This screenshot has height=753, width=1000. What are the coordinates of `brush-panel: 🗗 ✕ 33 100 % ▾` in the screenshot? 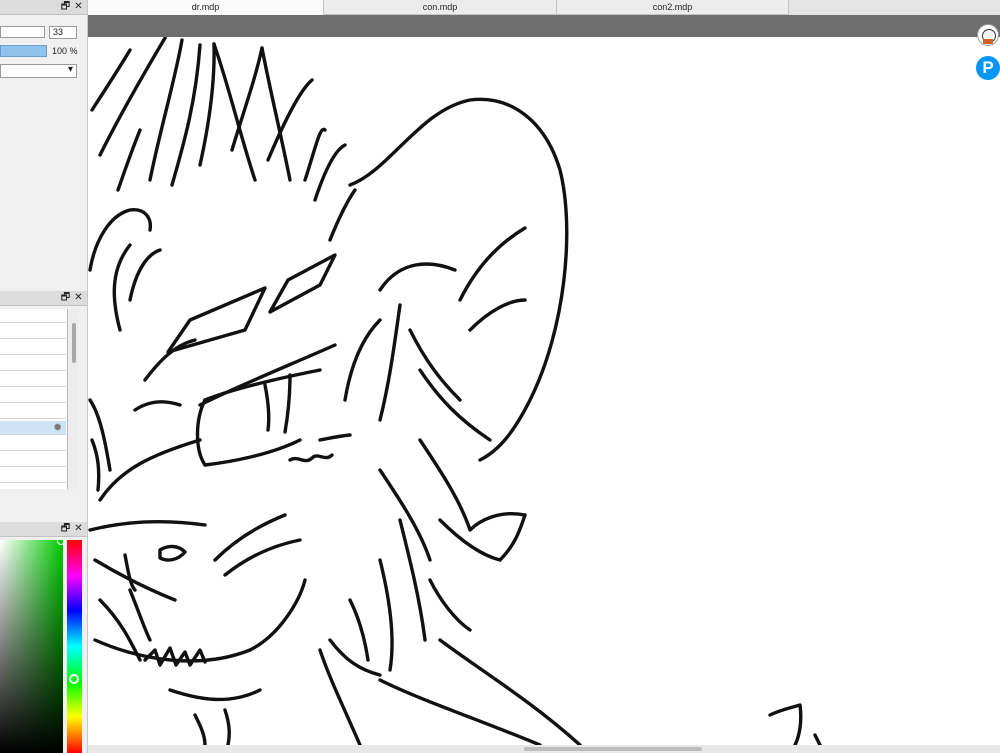 It's located at (44, 145).